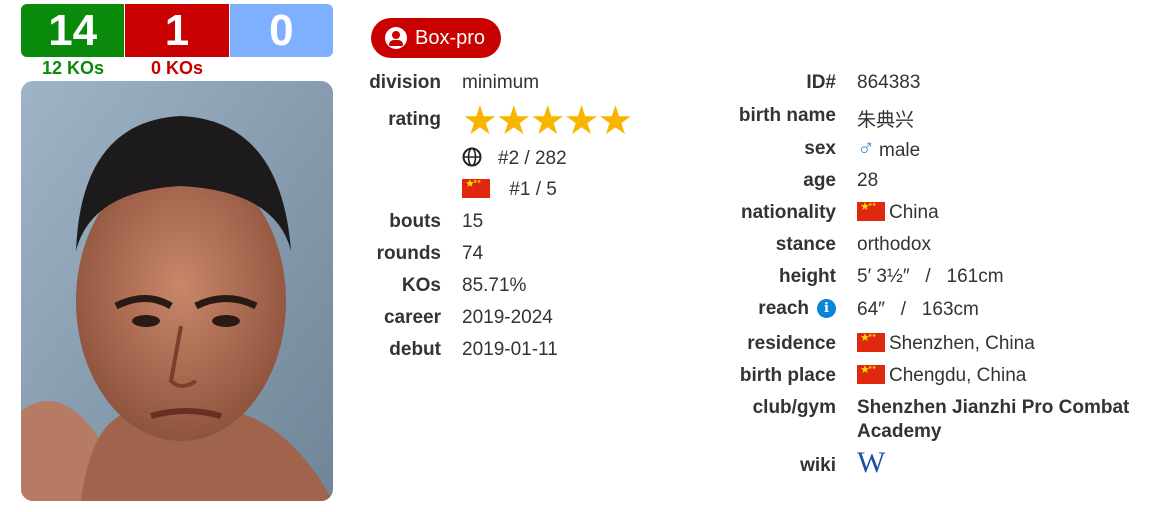 This screenshot has width=1158, height=512. Describe the element at coordinates (889, 82) in the screenshot. I see `id-value: 864383` at that location.